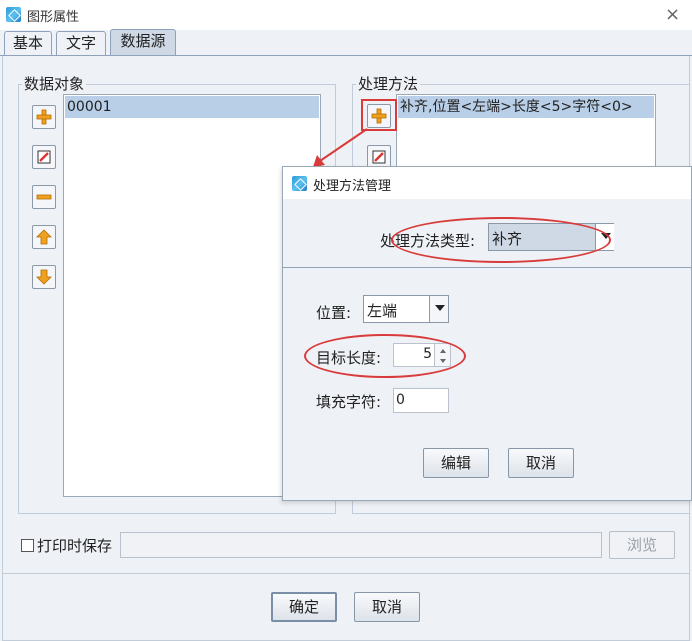 Image resolution: width=692 pixels, height=641 pixels. What do you see at coordinates (421, 400) in the screenshot?
I see `fill-char-field: 0` at bounding box center [421, 400].